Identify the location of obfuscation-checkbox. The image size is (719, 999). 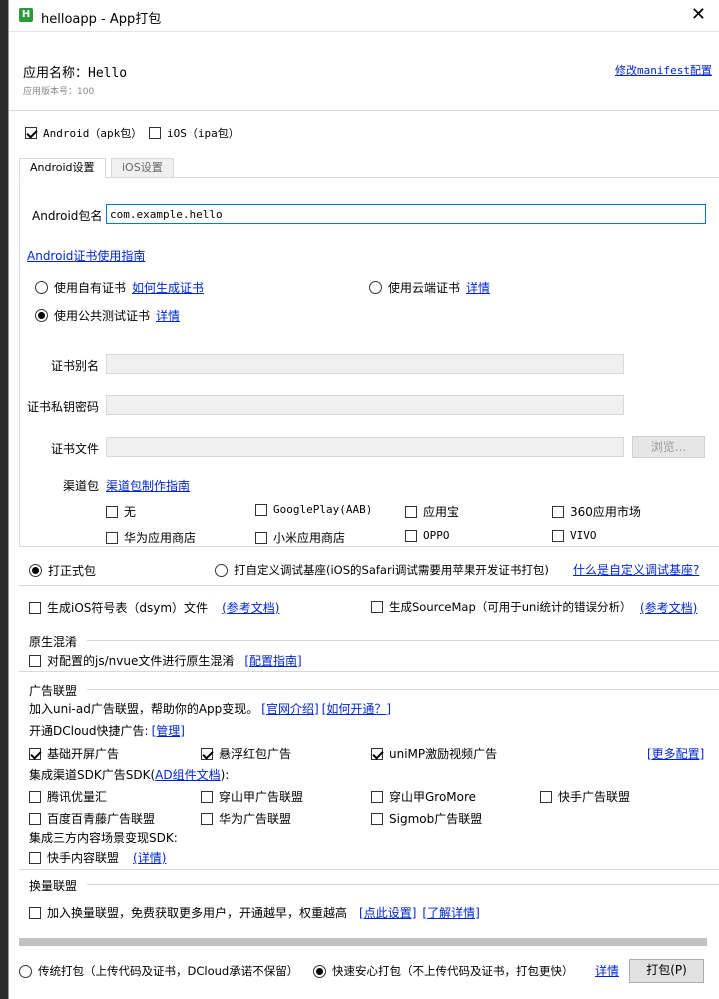
(35, 660).